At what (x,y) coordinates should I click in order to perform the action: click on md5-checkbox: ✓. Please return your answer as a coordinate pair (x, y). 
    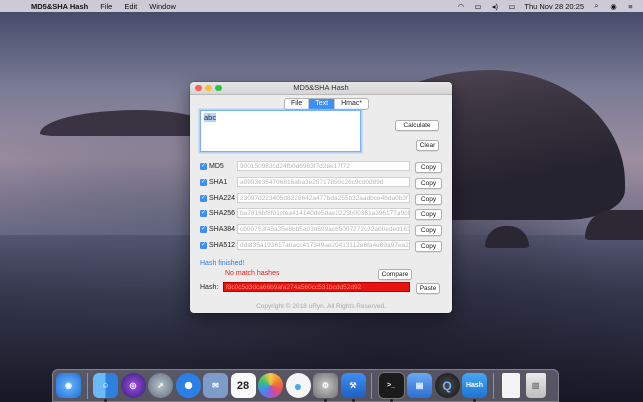
    Looking at the image, I should click on (203, 166).